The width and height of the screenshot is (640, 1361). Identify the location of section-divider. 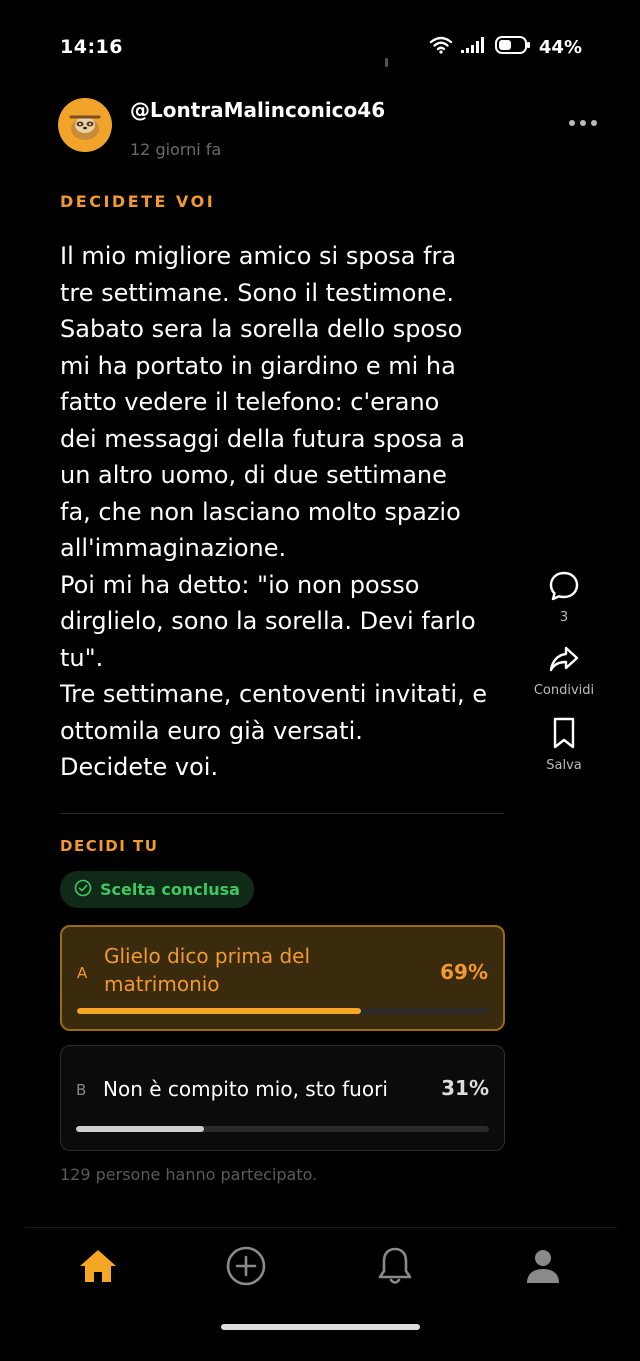
(282, 813).